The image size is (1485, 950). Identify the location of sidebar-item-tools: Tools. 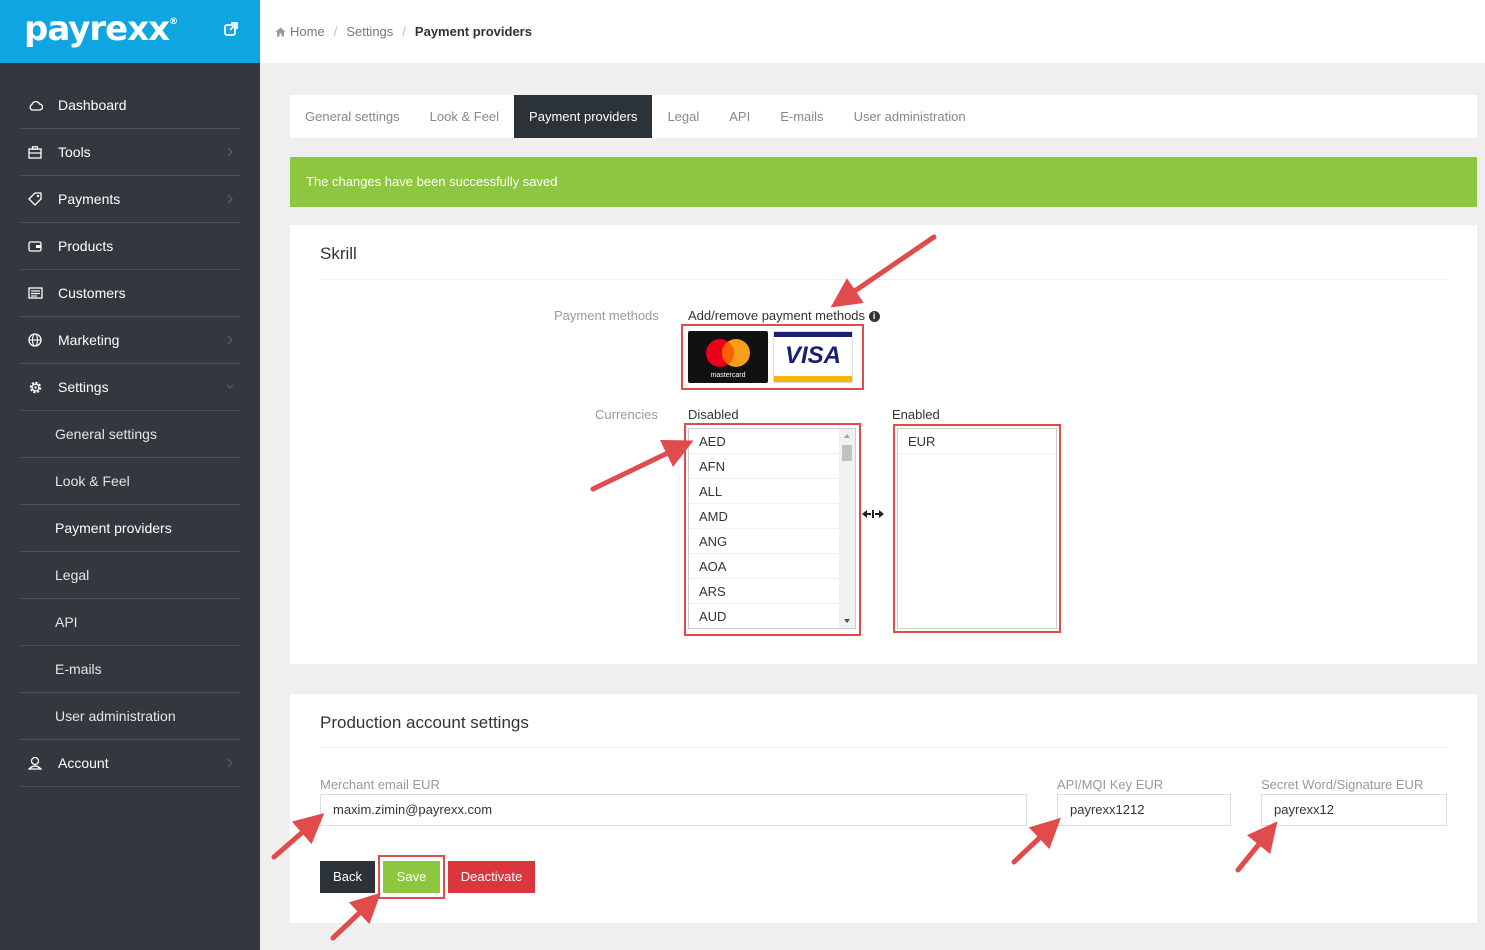
(130, 152).